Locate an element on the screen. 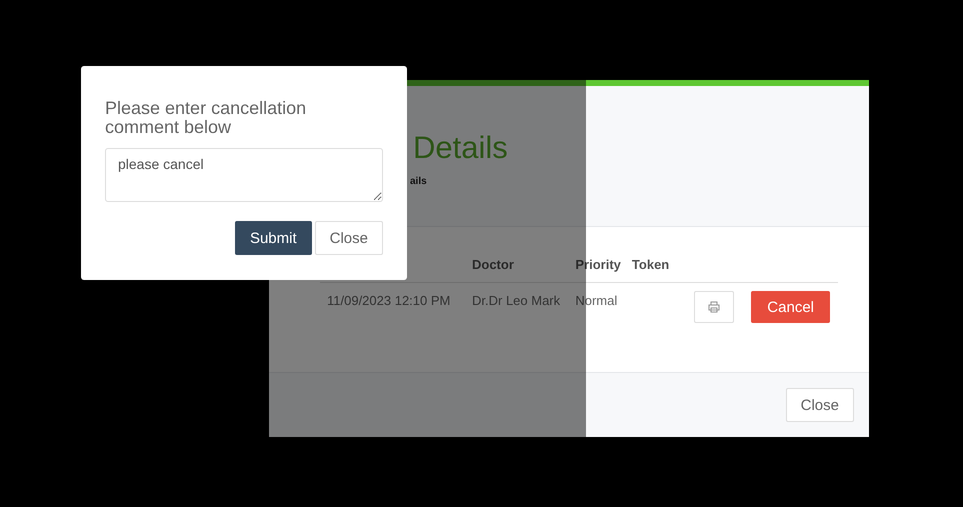  cancel-button: Cancel is located at coordinates (790, 307).